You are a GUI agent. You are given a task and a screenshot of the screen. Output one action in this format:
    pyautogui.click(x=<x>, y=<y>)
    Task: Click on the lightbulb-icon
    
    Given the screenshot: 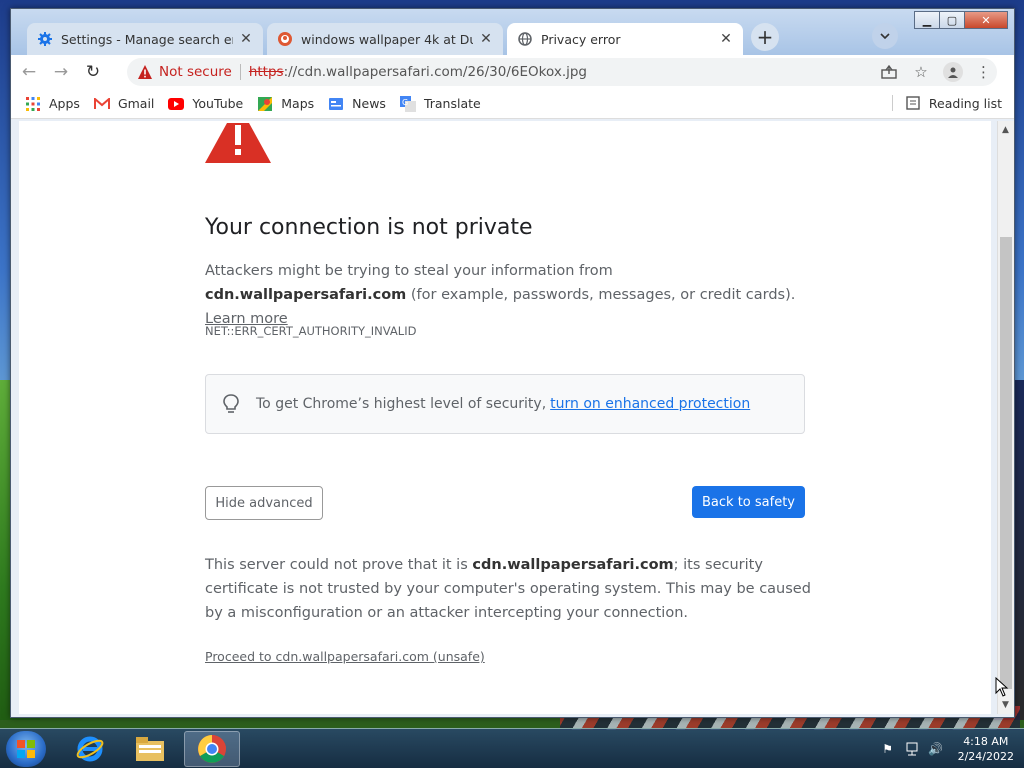 What is the action you would take?
    pyautogui.click(x=231, y=403)
    